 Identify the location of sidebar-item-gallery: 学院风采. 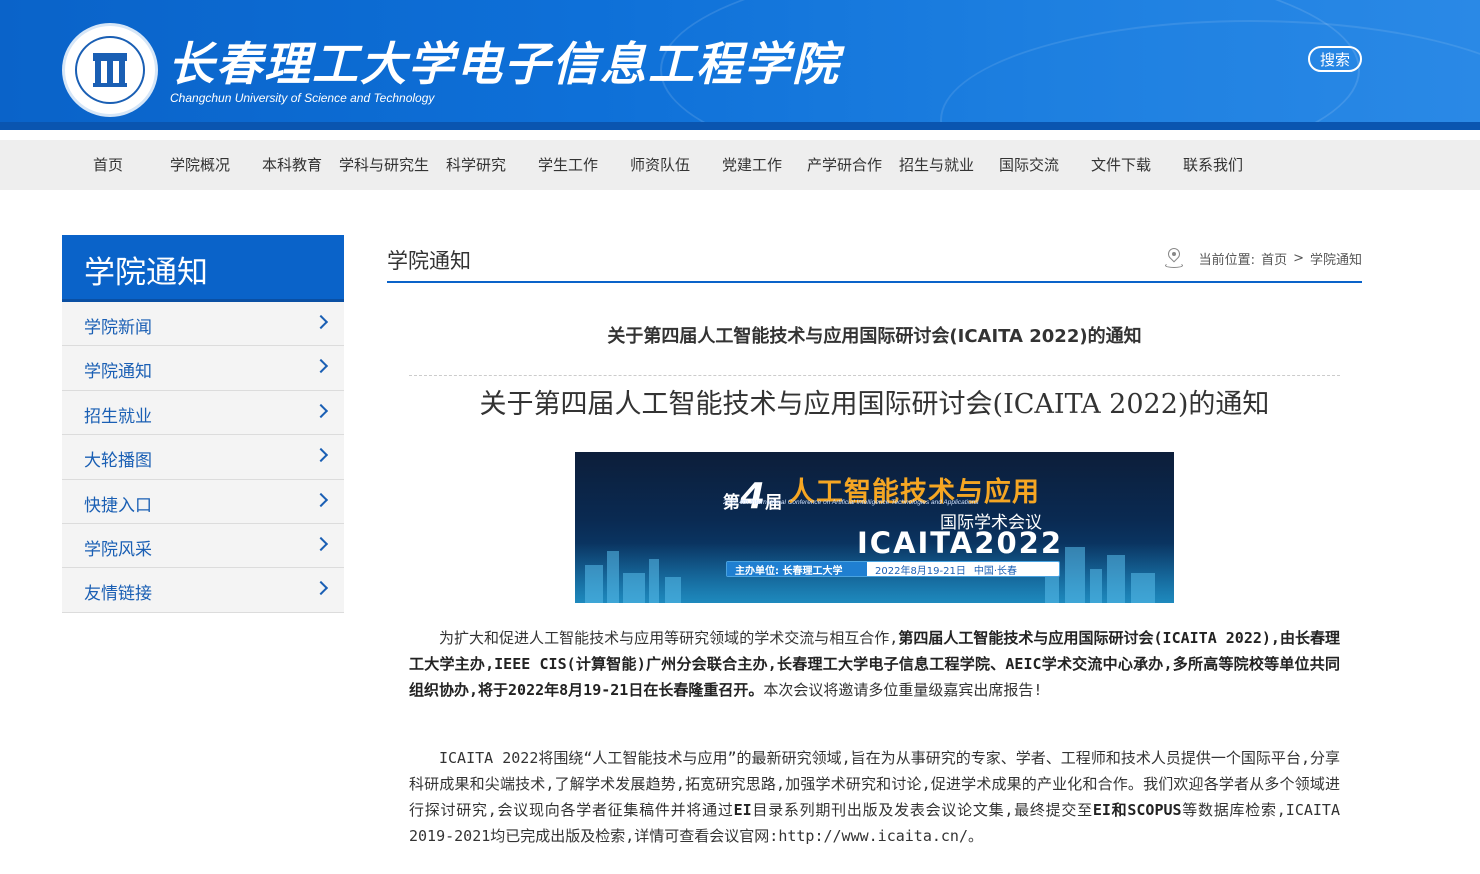
(203, 546).